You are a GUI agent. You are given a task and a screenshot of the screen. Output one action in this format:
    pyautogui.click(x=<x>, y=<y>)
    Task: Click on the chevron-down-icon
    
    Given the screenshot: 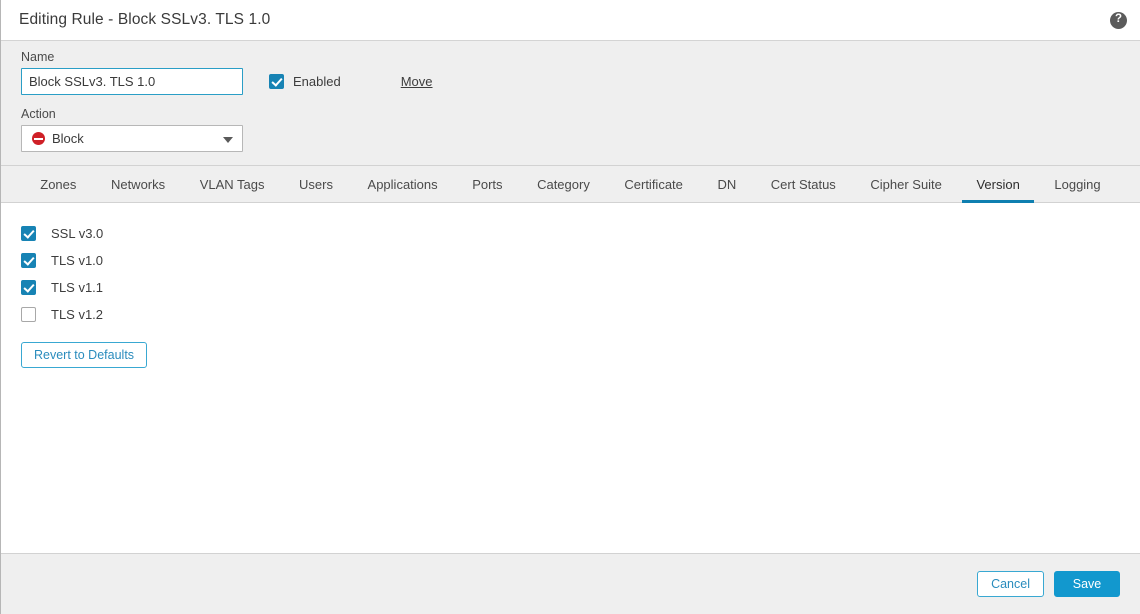 What is the action you would take?
    pyautogui.click(x=228, y=139)
    